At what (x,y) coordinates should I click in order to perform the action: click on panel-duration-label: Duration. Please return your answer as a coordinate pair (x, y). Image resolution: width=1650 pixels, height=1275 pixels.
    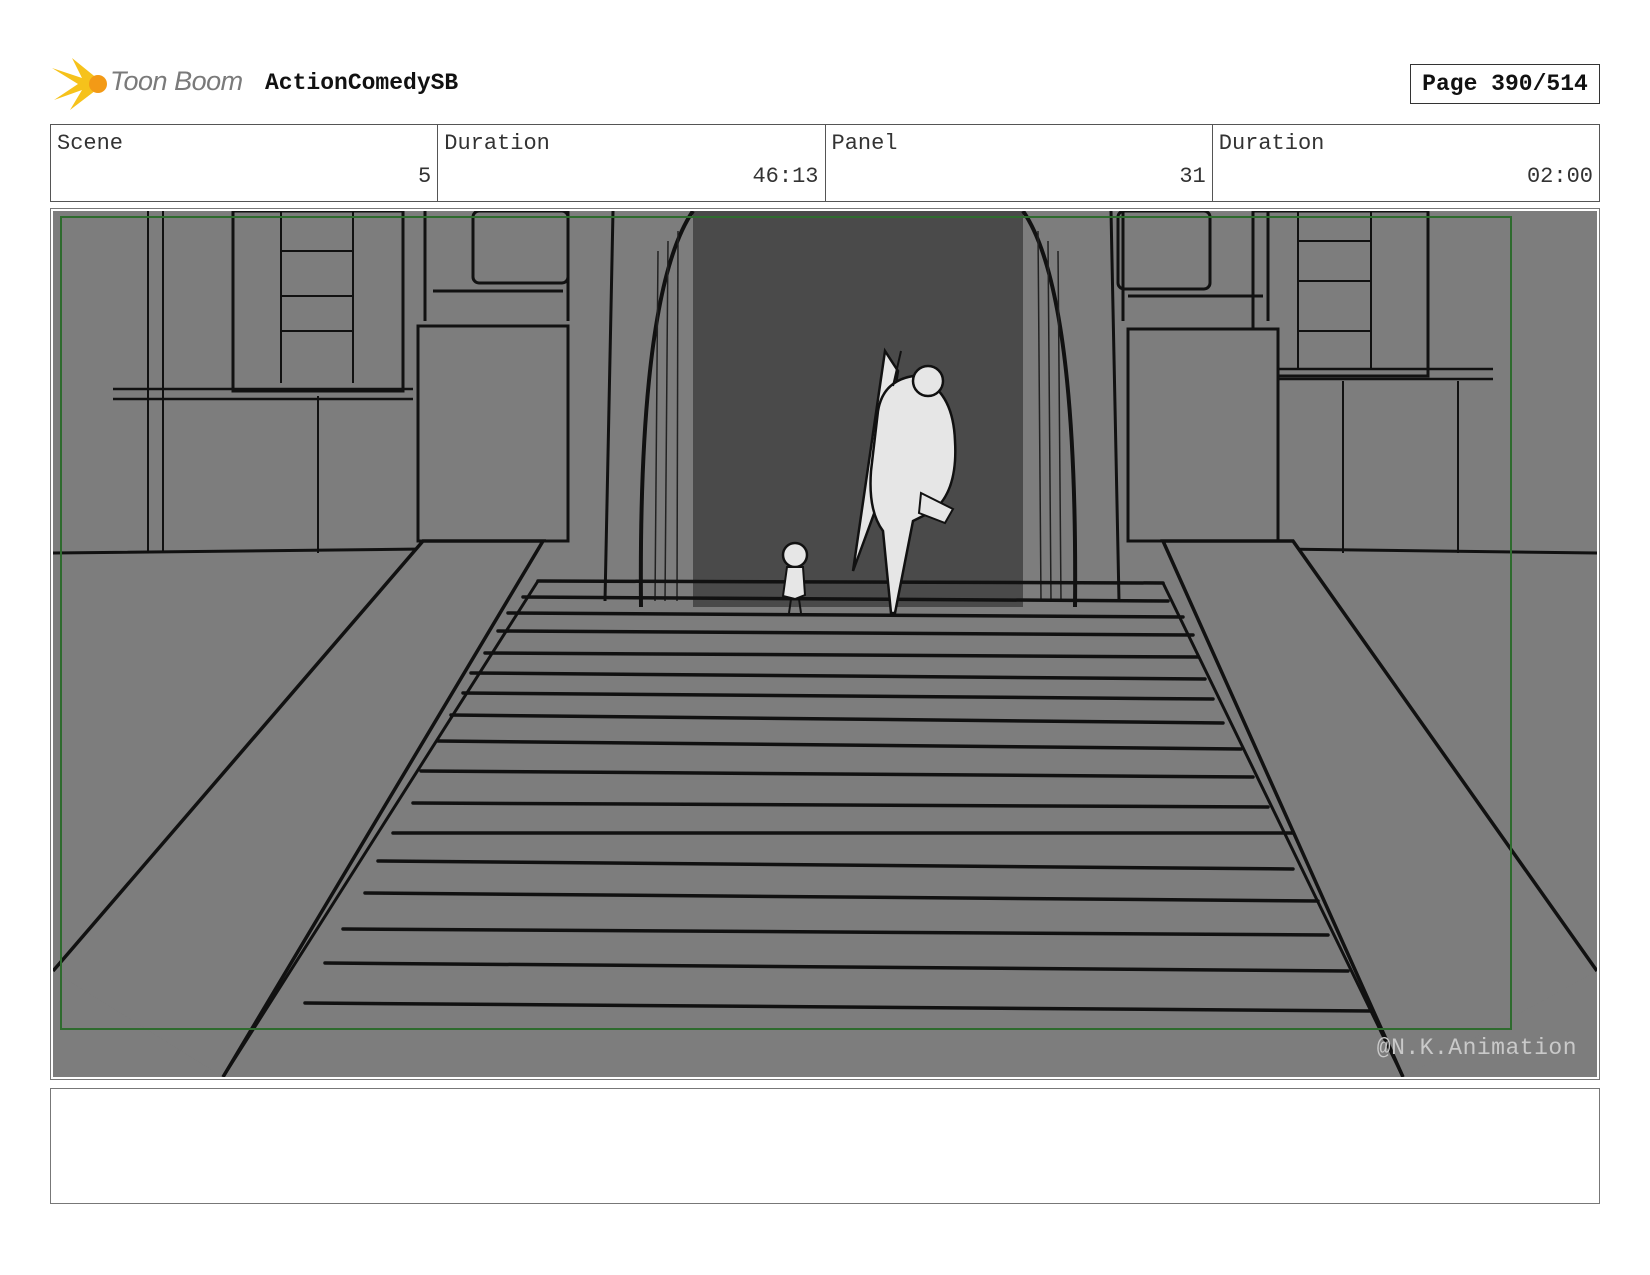
    Looking at the image, I should click on (1271, 143).